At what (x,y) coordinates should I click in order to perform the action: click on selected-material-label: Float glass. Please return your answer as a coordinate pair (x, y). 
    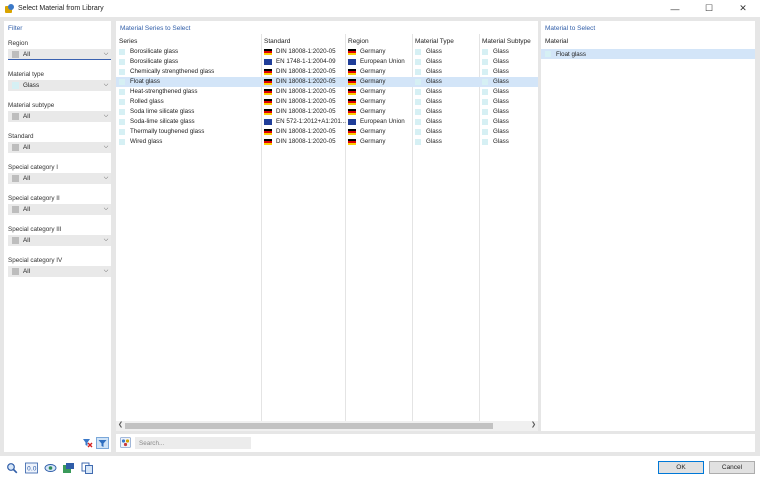
    Looking at the image, I should click on (571, 54).